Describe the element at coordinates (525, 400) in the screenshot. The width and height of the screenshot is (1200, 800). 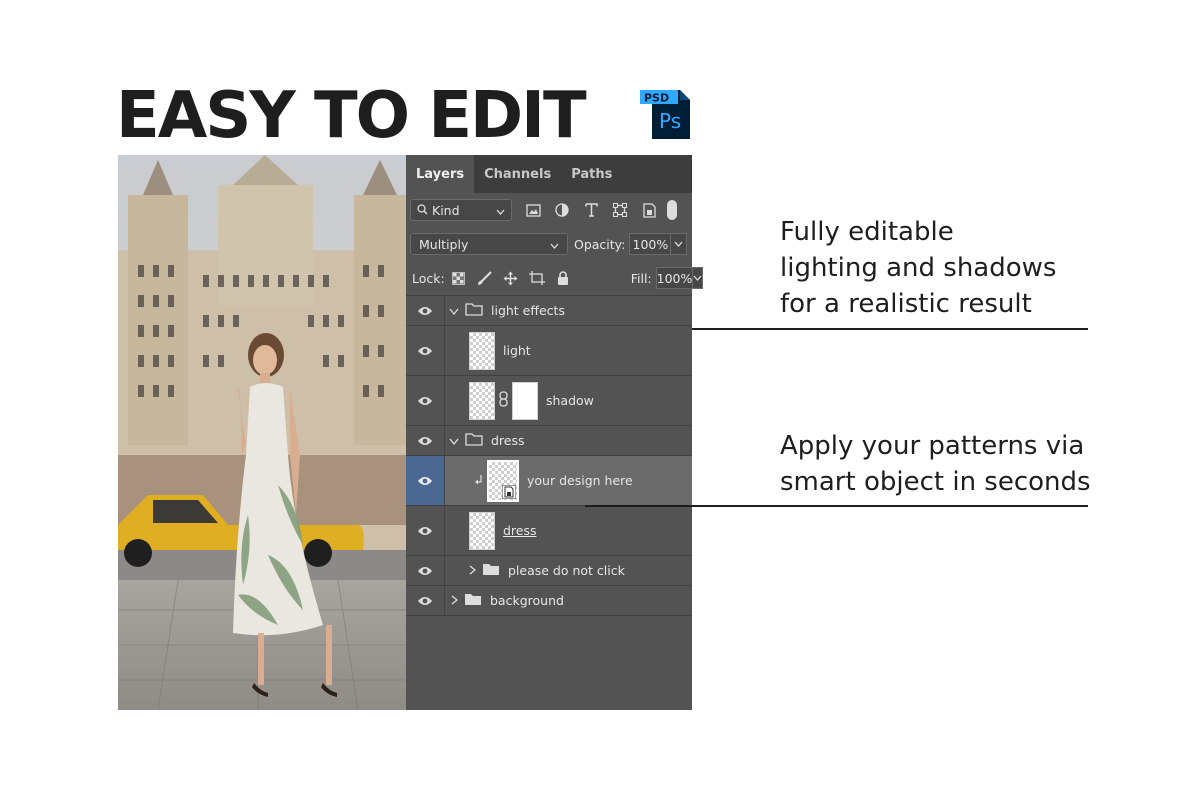
I see `layer-mask-thumbnail` at that location.